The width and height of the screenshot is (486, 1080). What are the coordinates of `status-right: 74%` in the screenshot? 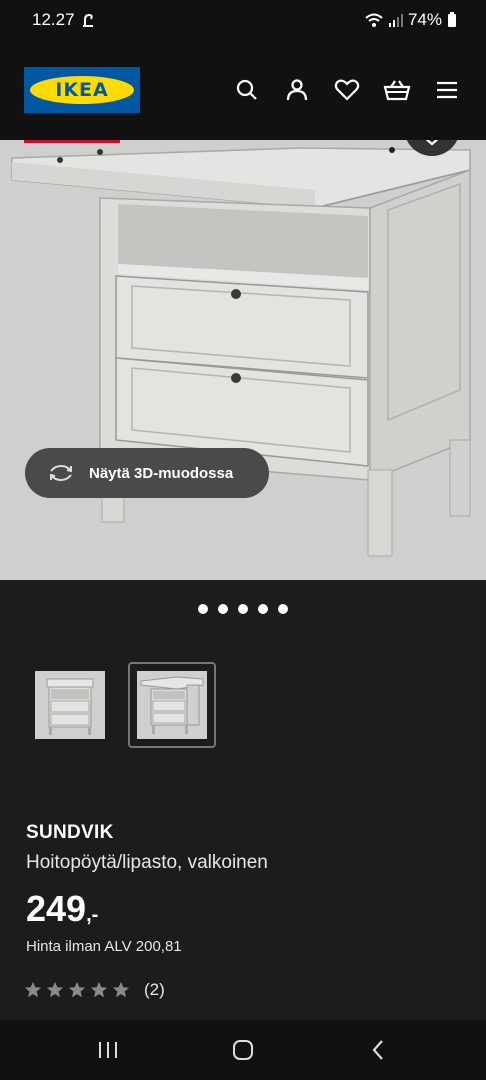 It's located at (410, 20).